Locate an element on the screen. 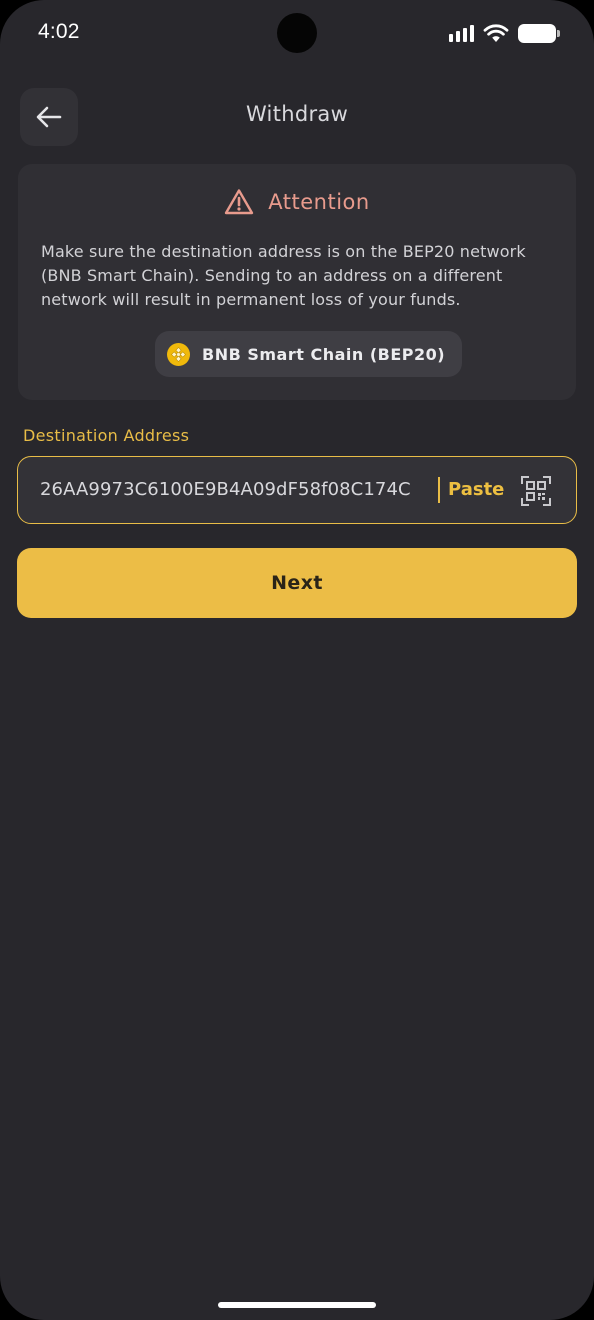  cellular-signal-icon is located at coordinates (461, 33).